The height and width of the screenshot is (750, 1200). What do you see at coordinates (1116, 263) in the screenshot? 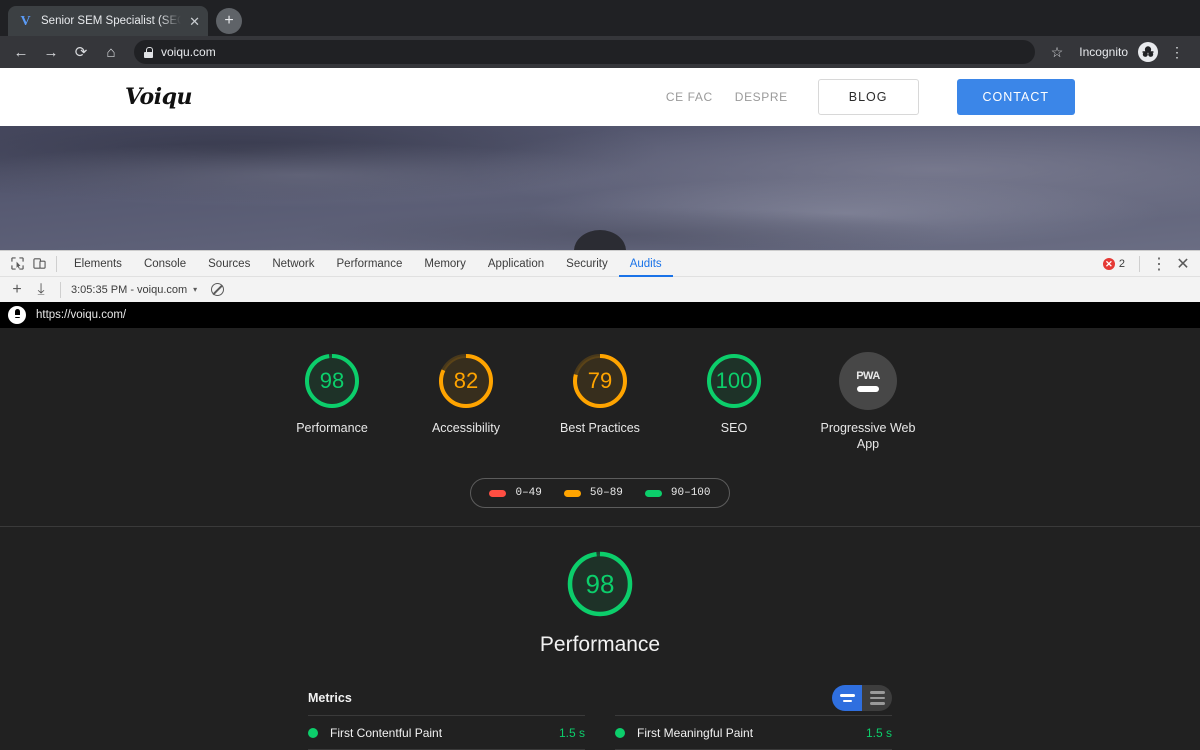
I see `error-count-badge: ✕ 2` at bounding box center [1116, 263].